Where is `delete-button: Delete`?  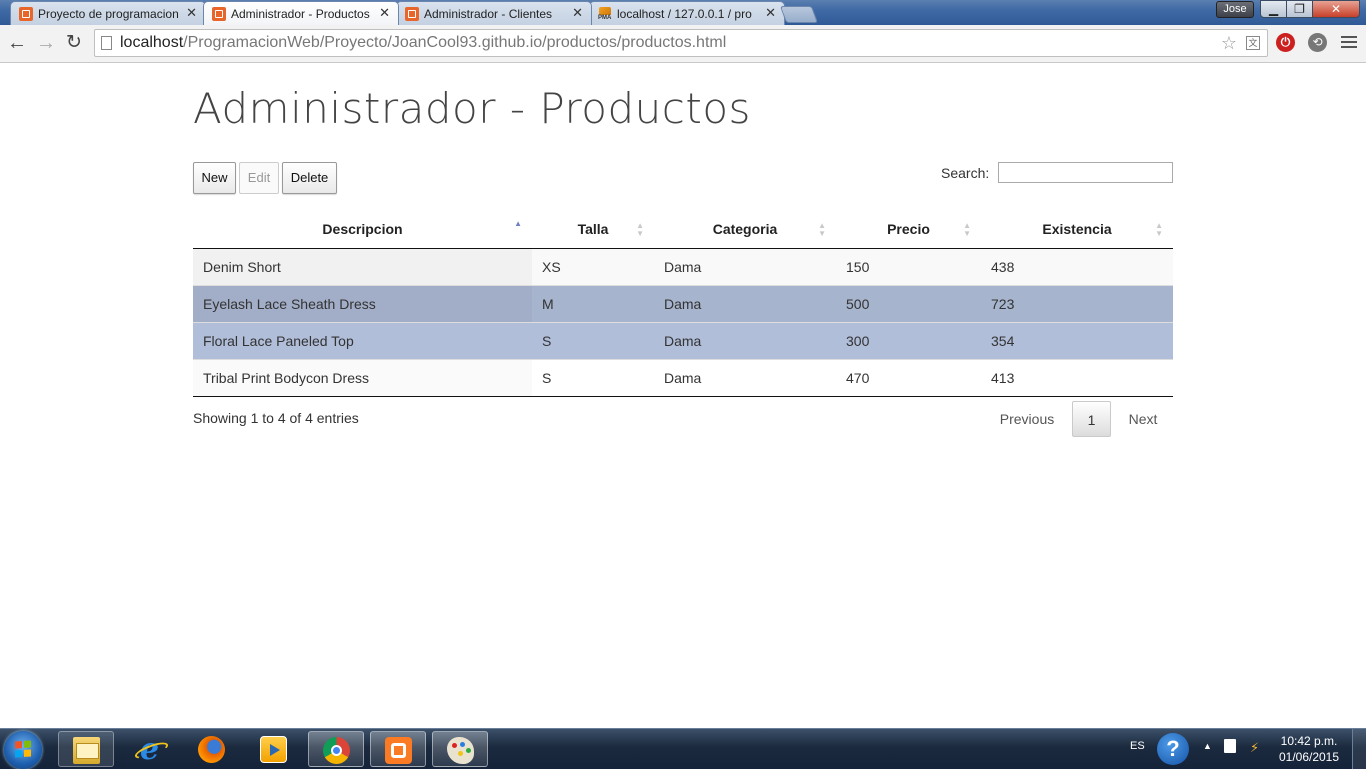
delete-button: Delete is located at coordinates (309, 178).